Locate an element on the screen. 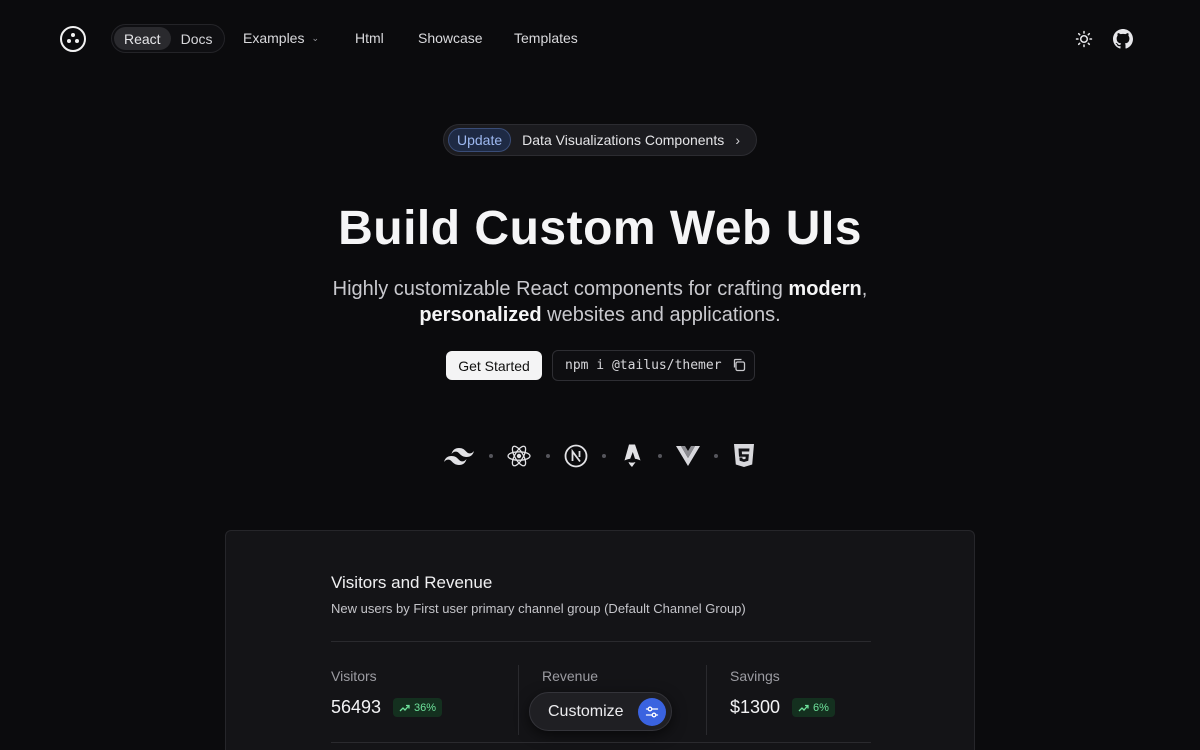 The height and width of the screenshot is (750, 1200). vue-icon is located at coordinates (688, 456).